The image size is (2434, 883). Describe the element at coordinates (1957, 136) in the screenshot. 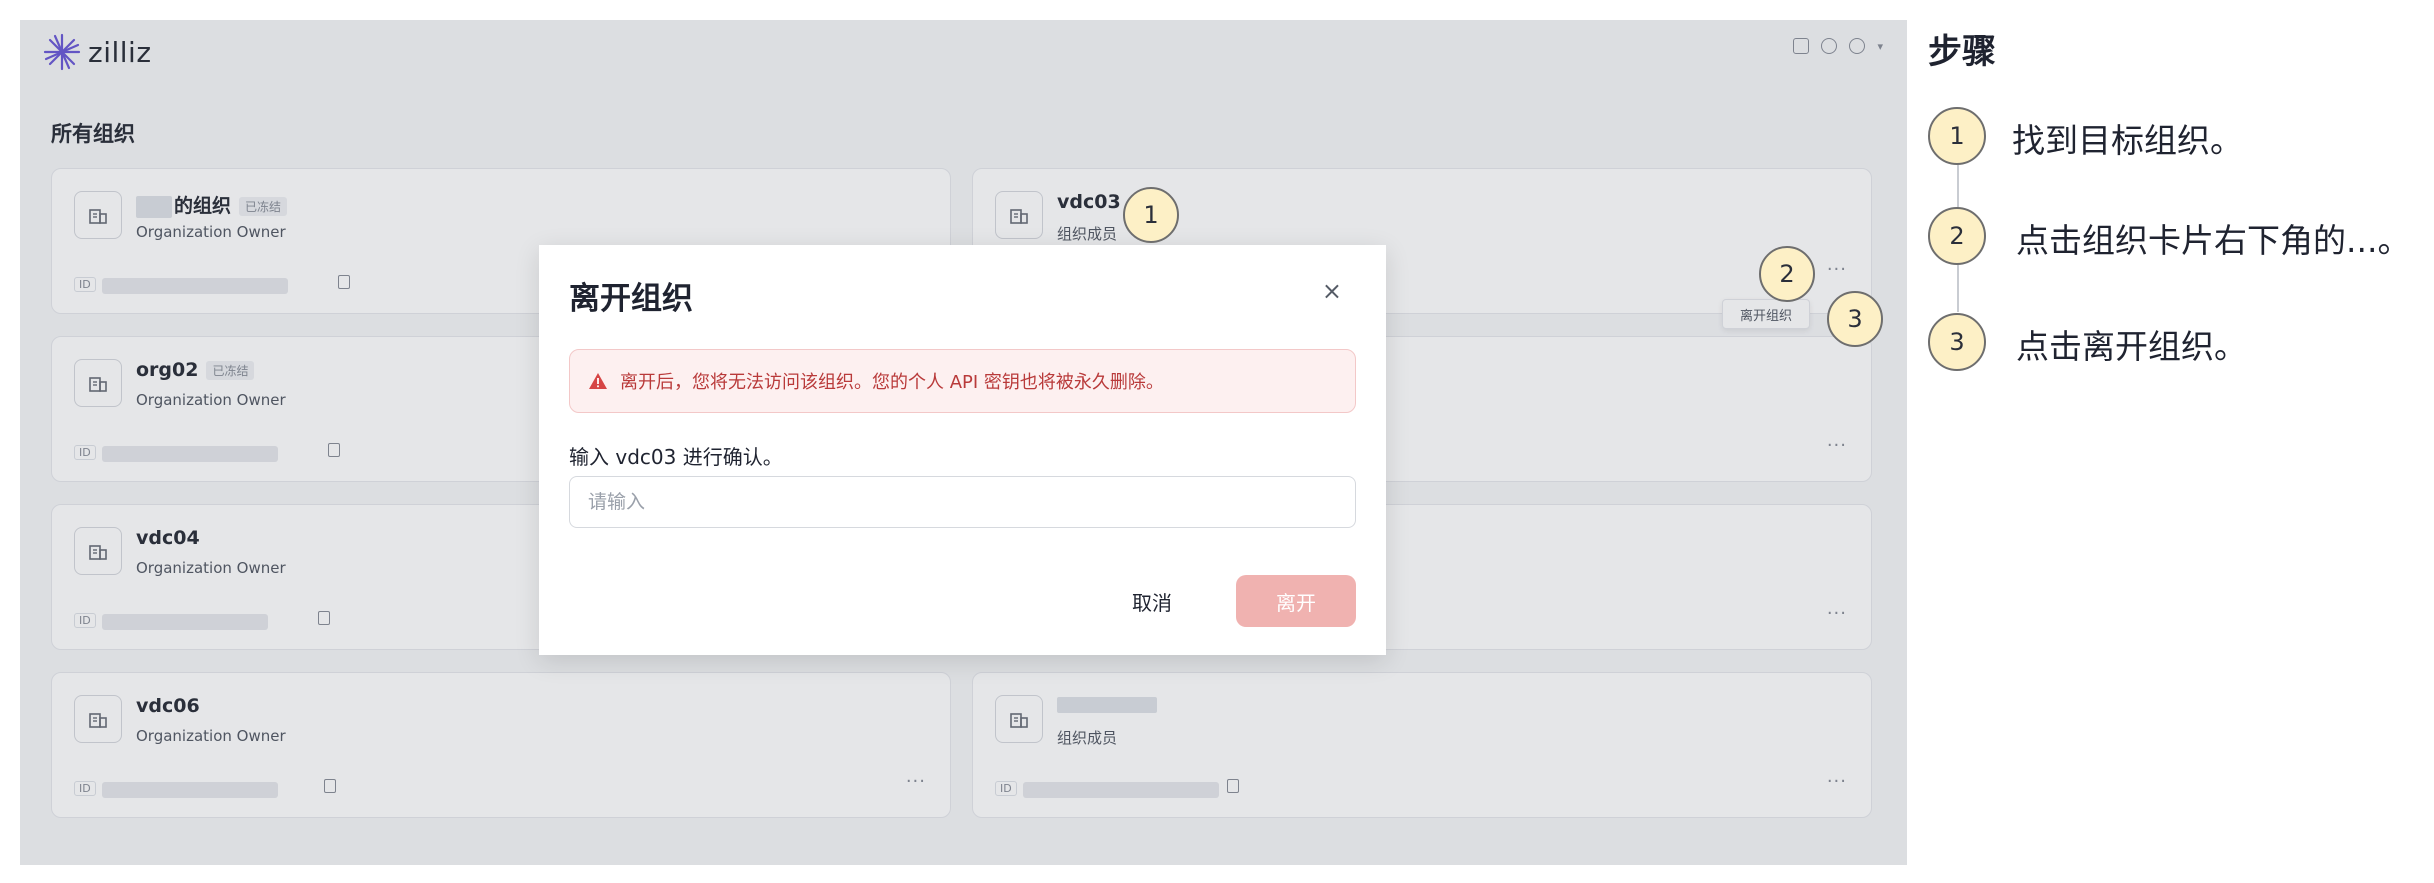

I see `step-marker-1: 1` at that location.